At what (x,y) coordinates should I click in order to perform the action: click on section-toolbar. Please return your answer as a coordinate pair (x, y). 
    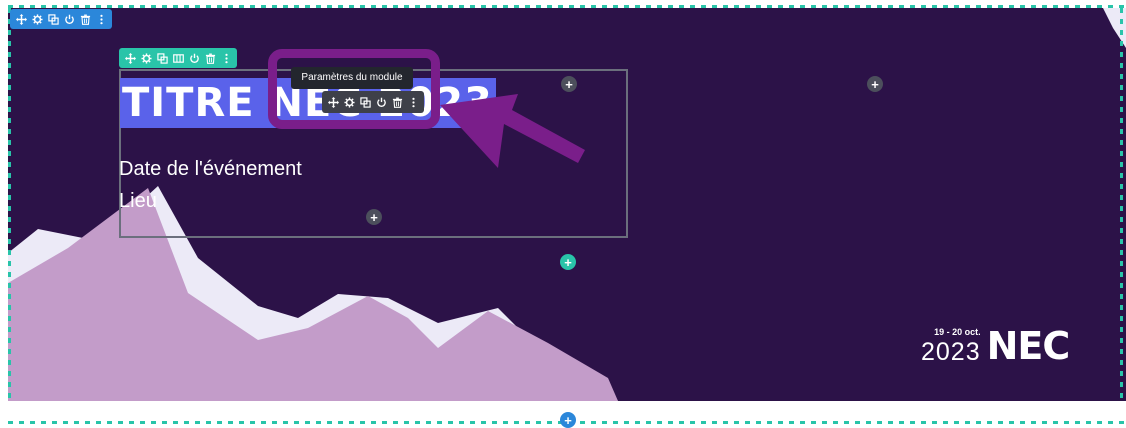
    Looking at the image, I should click on (61, 19).